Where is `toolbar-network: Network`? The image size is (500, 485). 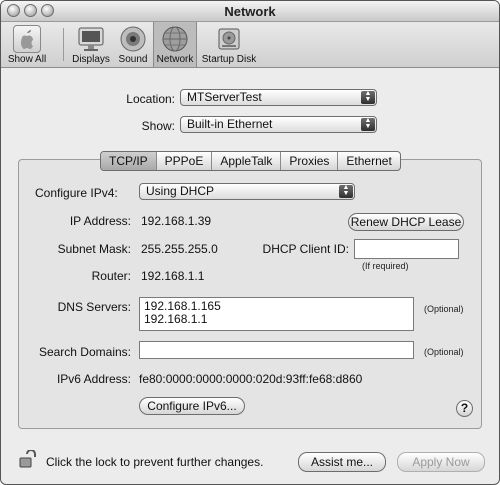
toolbar-network: Network is located at coordinates (175, 44).